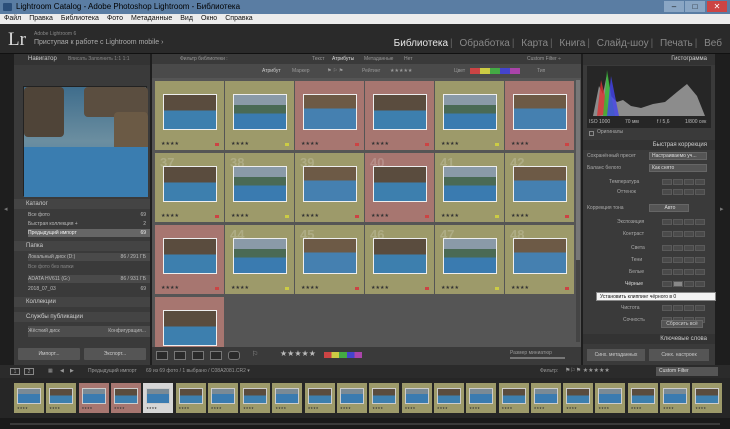 The width and height of the screenshot is (730, 429). Describe the element at coordinates (29, 371) in the screenshot. I see `secondary-window-button: 2` at that location.